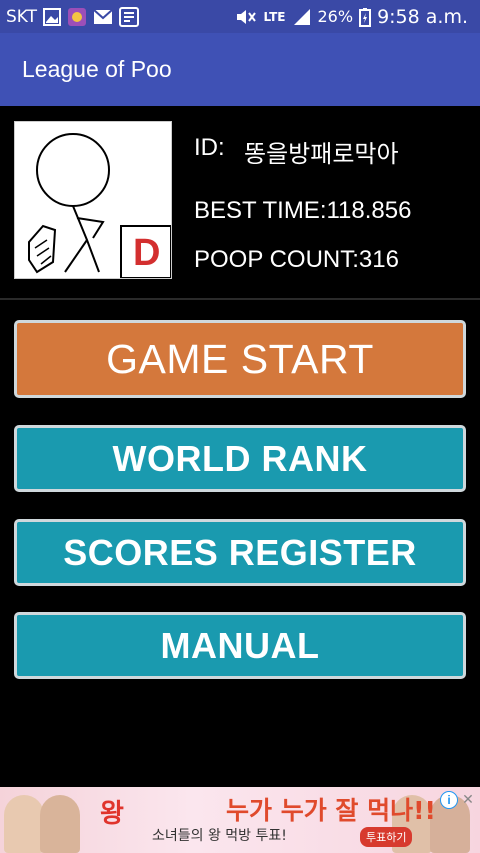 The width and height of the screenshot is (480, 853). Describe the element at coordinates (386, 837) in the screenshot. I see `ad-cta-button: 투표하기` at that location.